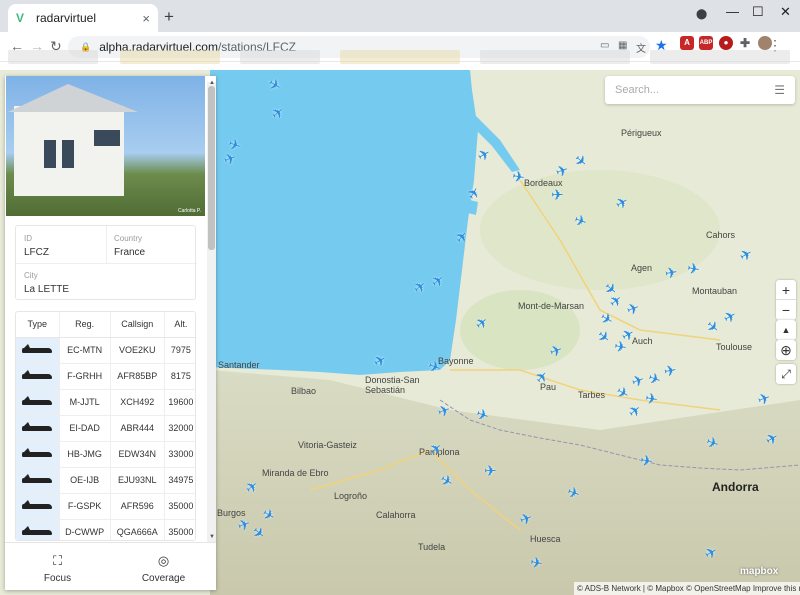  I want to click on reg-cell: EC-MTN, so click(84, 350).